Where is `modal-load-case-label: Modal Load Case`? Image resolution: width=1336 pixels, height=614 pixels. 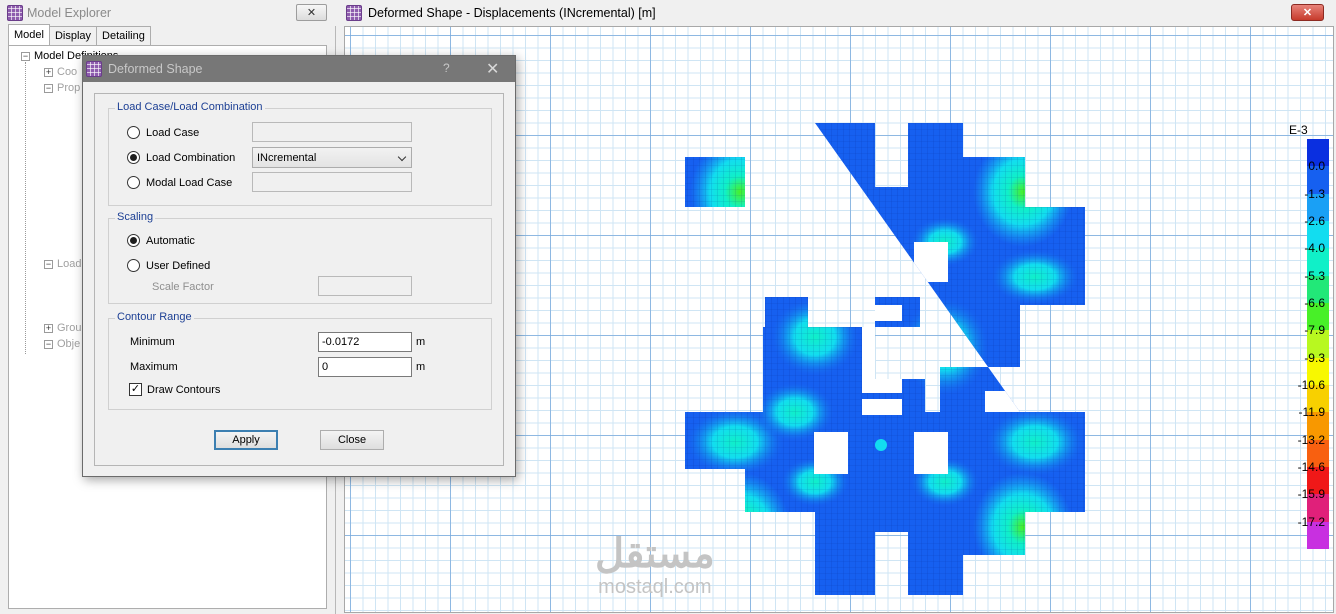 modal-load-case-label: Modal Load Case is located at coordinates (189, 182).